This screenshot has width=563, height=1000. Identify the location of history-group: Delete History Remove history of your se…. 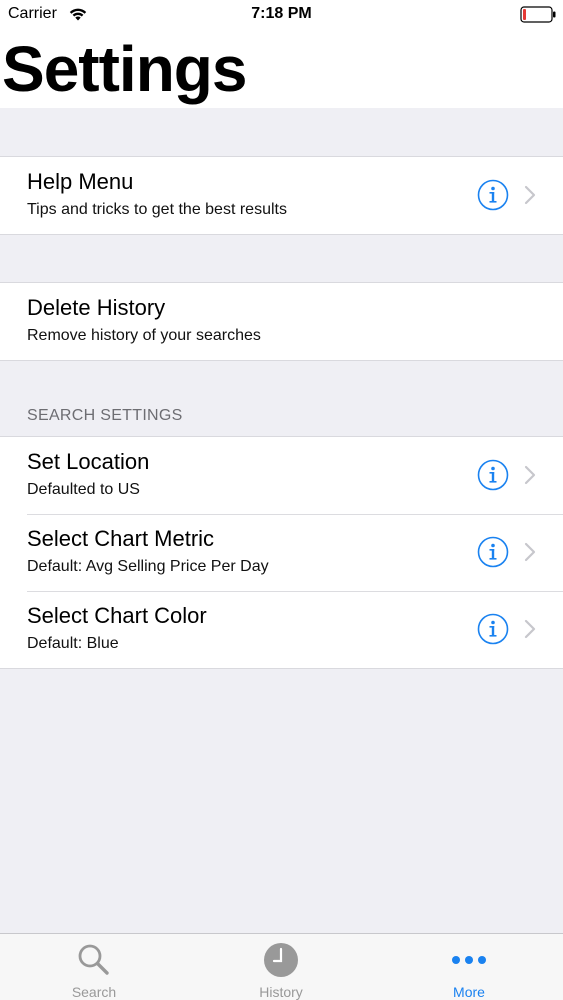
(281, 321).